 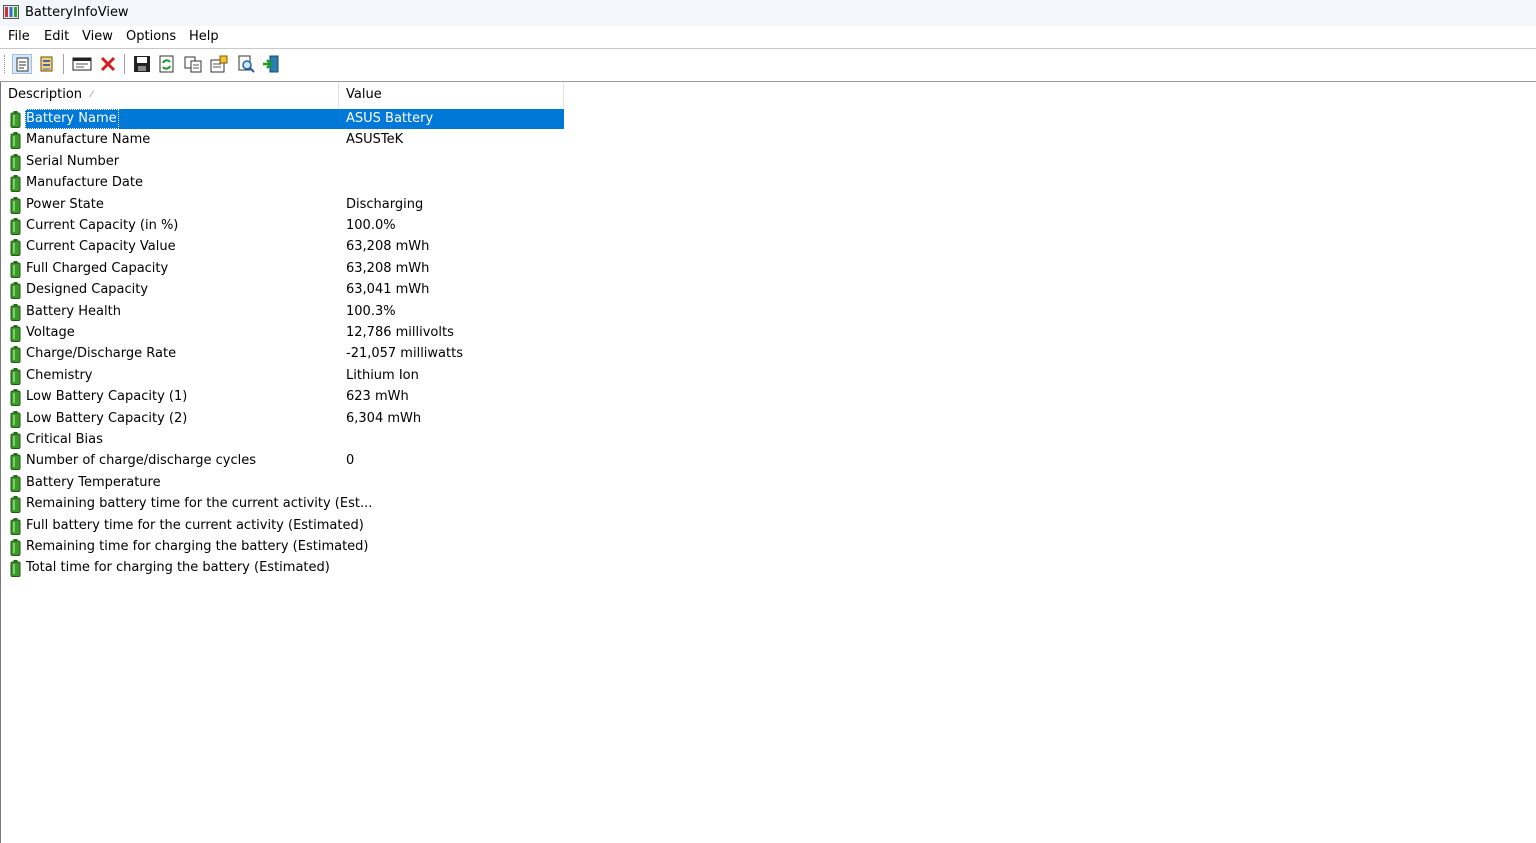 What do you see at coordinates (97, 36) in the screenshot?
I see `menu-view: View` at bounding box center [97, 36].